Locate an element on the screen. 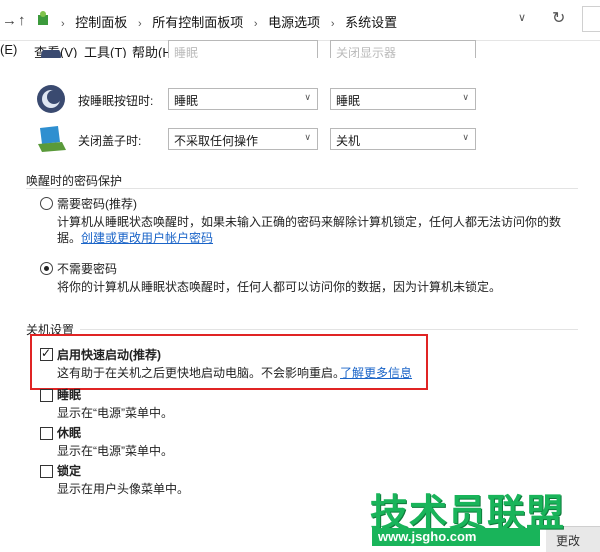  sleep-option-desc: 显示在“电源”菜单中。 is located at coordinates (115, 413).